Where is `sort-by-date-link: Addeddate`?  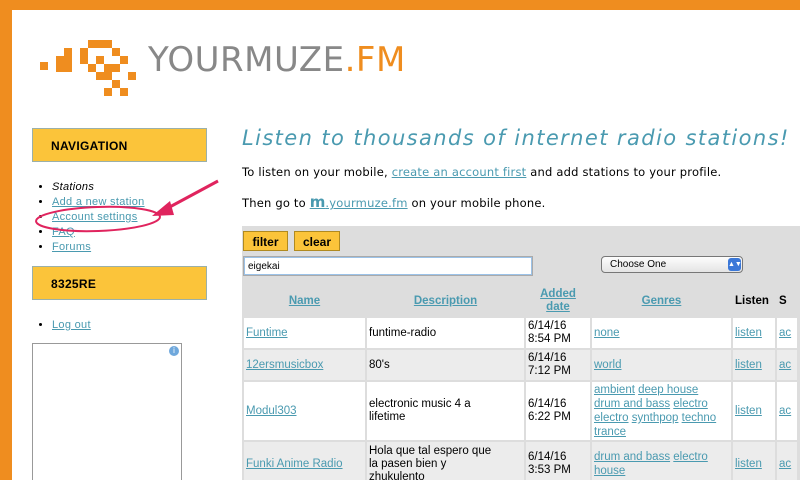 sort-by-date-link: Addeddate is located at coordinates (558, 300).